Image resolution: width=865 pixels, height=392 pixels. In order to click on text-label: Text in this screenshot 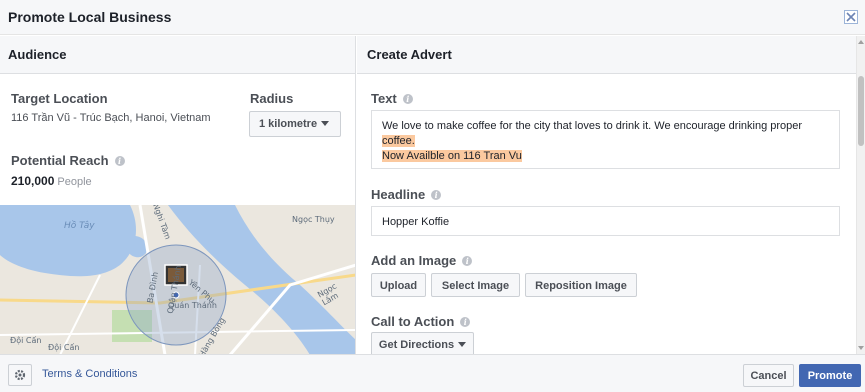, I will do `click(384, 98)`.